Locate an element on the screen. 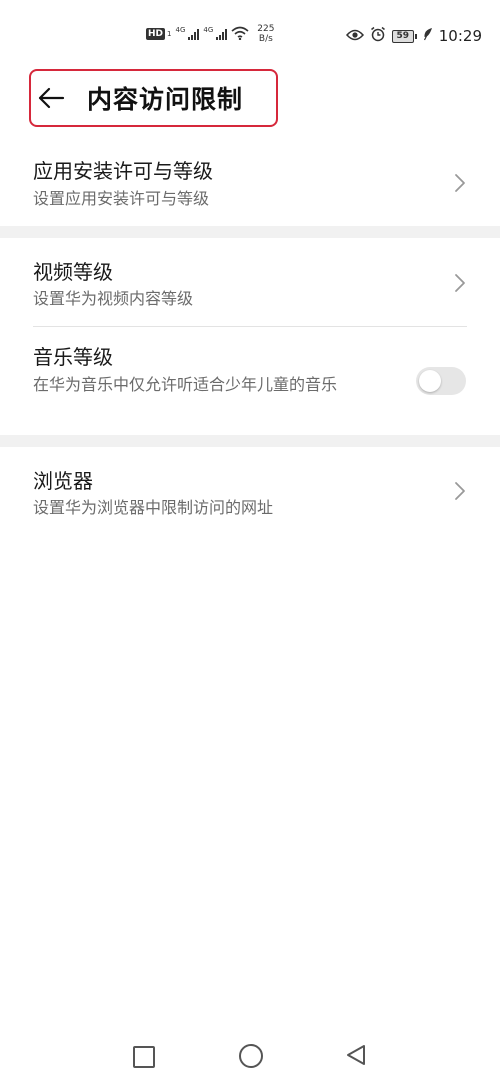  network-speed-value: 225 is located at coordinates (266, 29).